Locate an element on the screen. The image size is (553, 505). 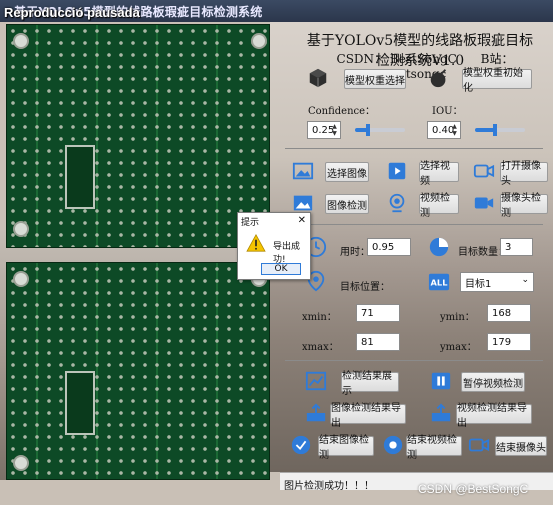
dialog-body: 导出成功! is located at coordinates (274, 247).